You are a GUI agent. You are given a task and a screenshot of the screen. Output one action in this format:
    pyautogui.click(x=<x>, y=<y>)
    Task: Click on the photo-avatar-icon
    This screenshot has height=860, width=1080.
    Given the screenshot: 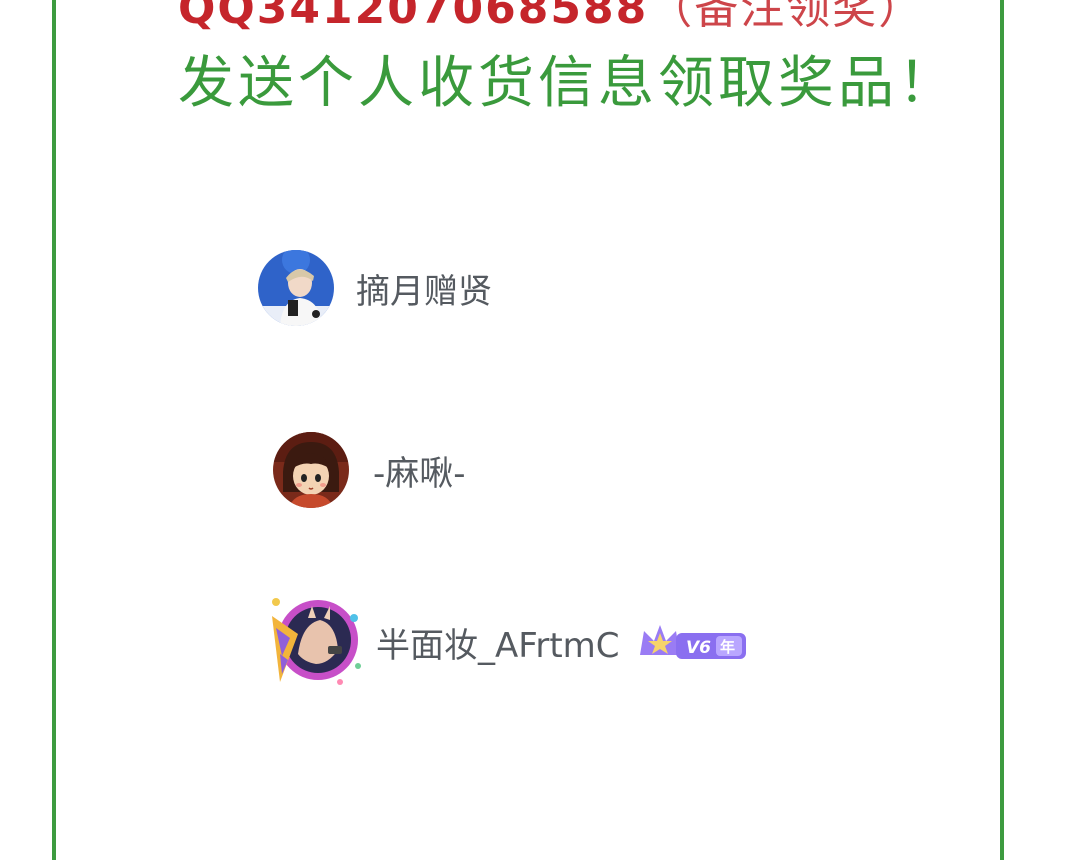 What is the action you would take?
    pyautogui.click(x=296, y=288)
    